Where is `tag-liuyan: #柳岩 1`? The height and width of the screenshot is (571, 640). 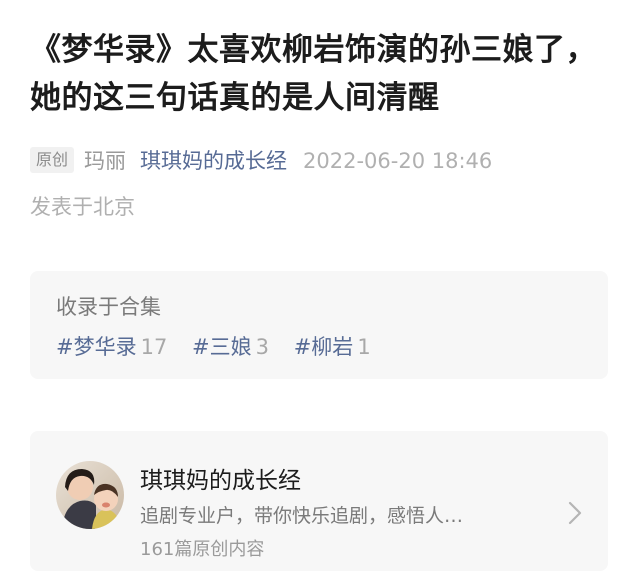 tag-liuyan: #柳岩 1 is located at coordinates (332, 347).